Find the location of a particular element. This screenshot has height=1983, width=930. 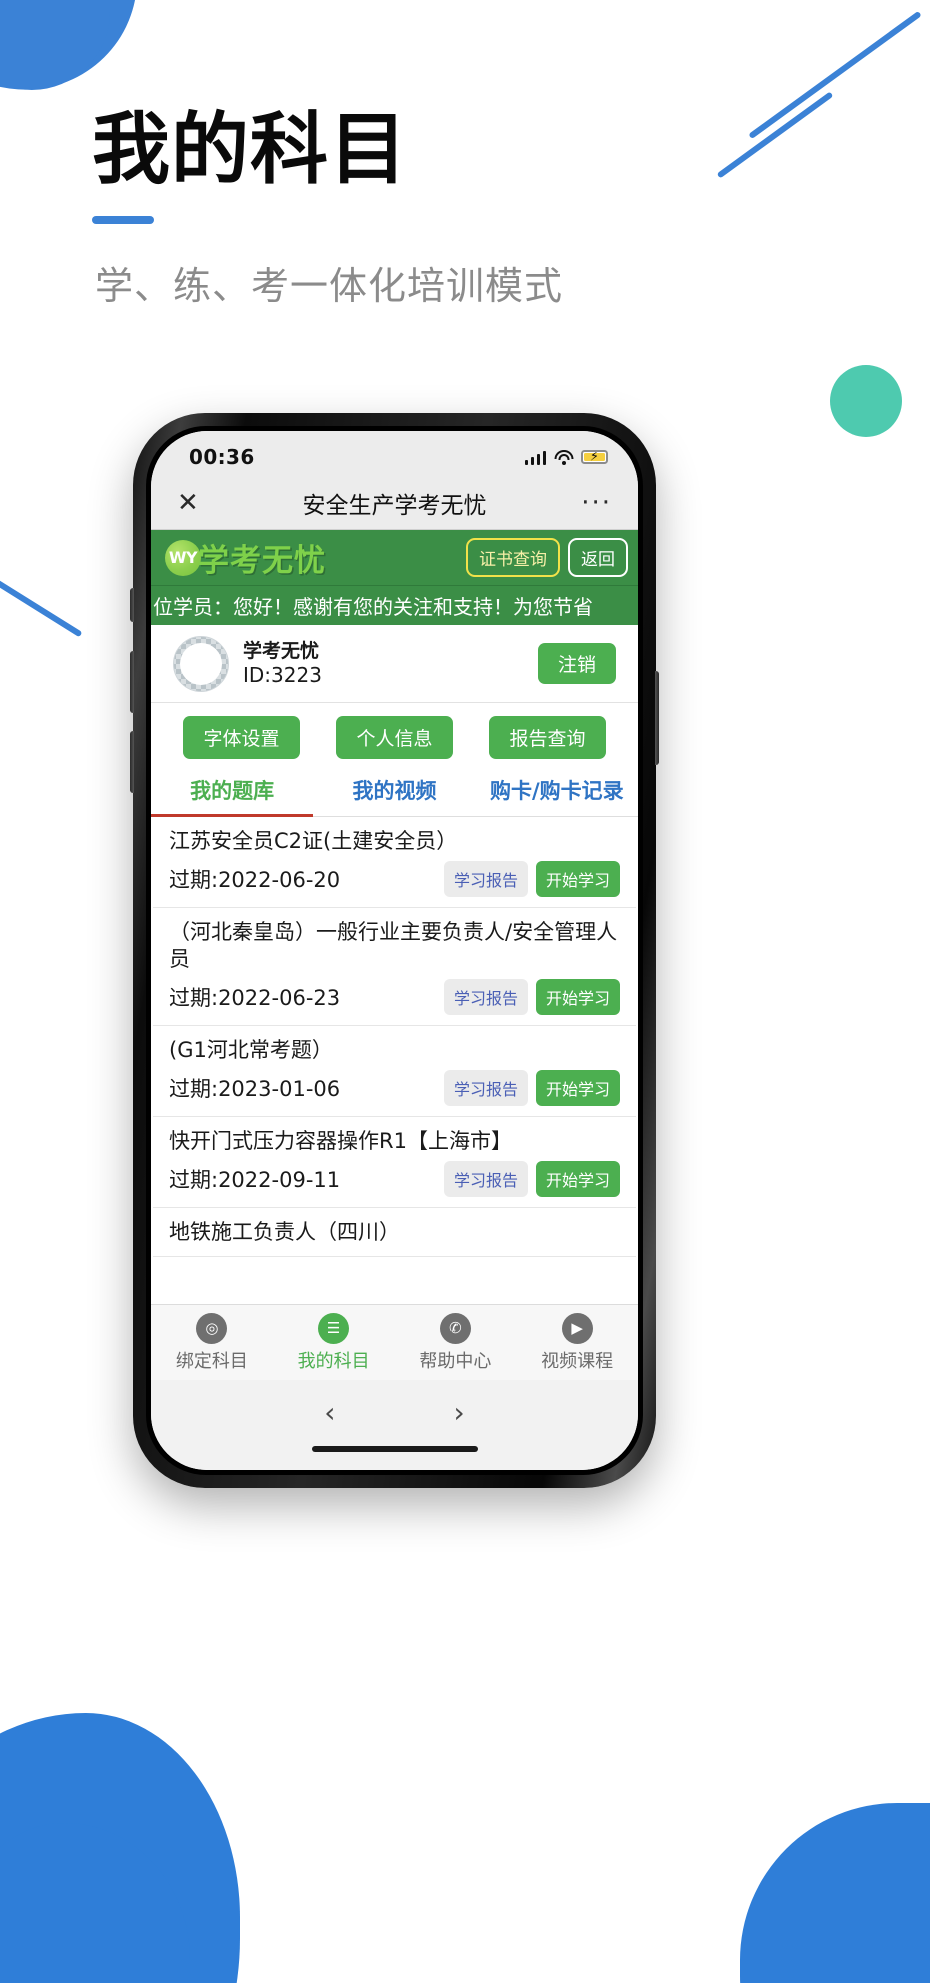

course-name: 快开门式压力容器操作R1【上海市】 is located at coordinates (340, 1140).